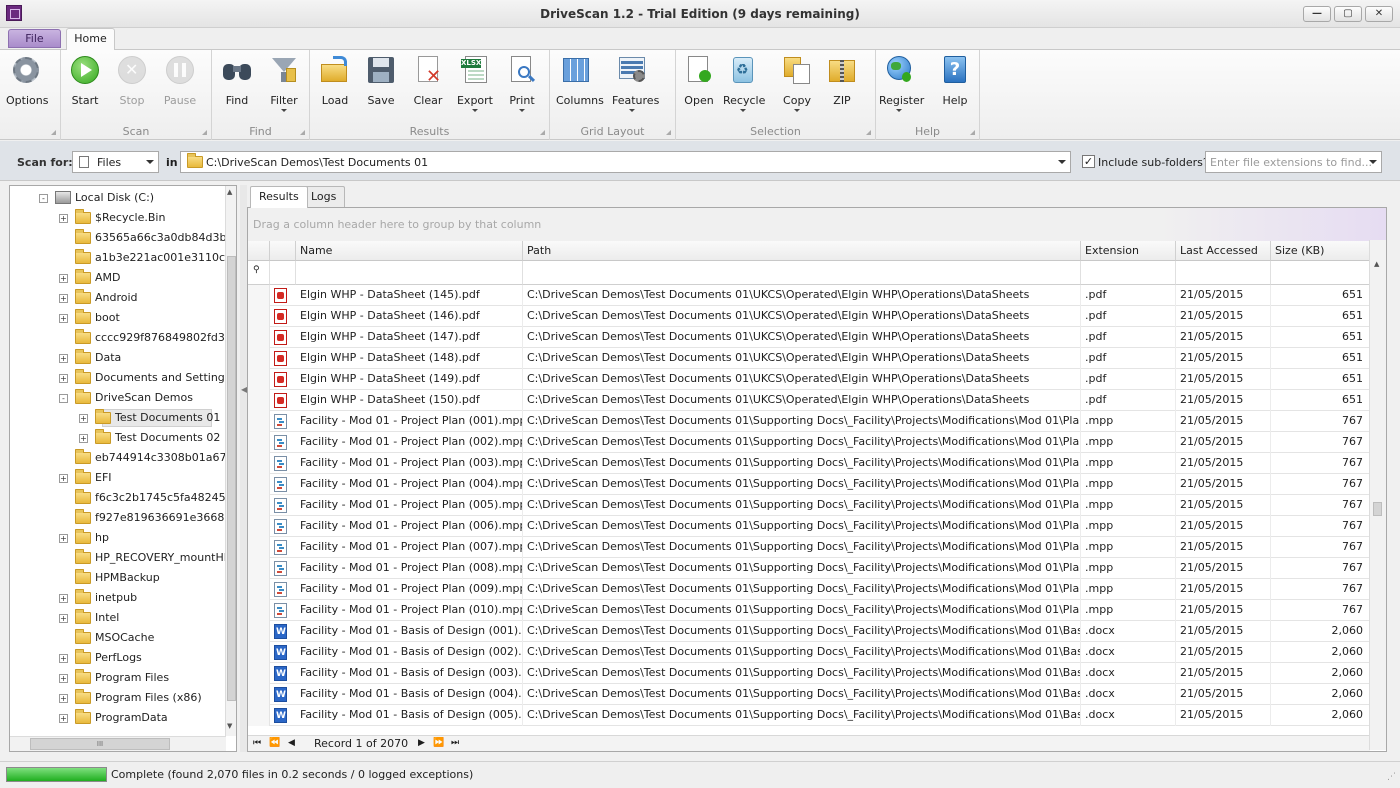  What do you see at coordinates (27, 80) in the screenshot?
I see `options-button: Options` at bounding box center [27, 80].